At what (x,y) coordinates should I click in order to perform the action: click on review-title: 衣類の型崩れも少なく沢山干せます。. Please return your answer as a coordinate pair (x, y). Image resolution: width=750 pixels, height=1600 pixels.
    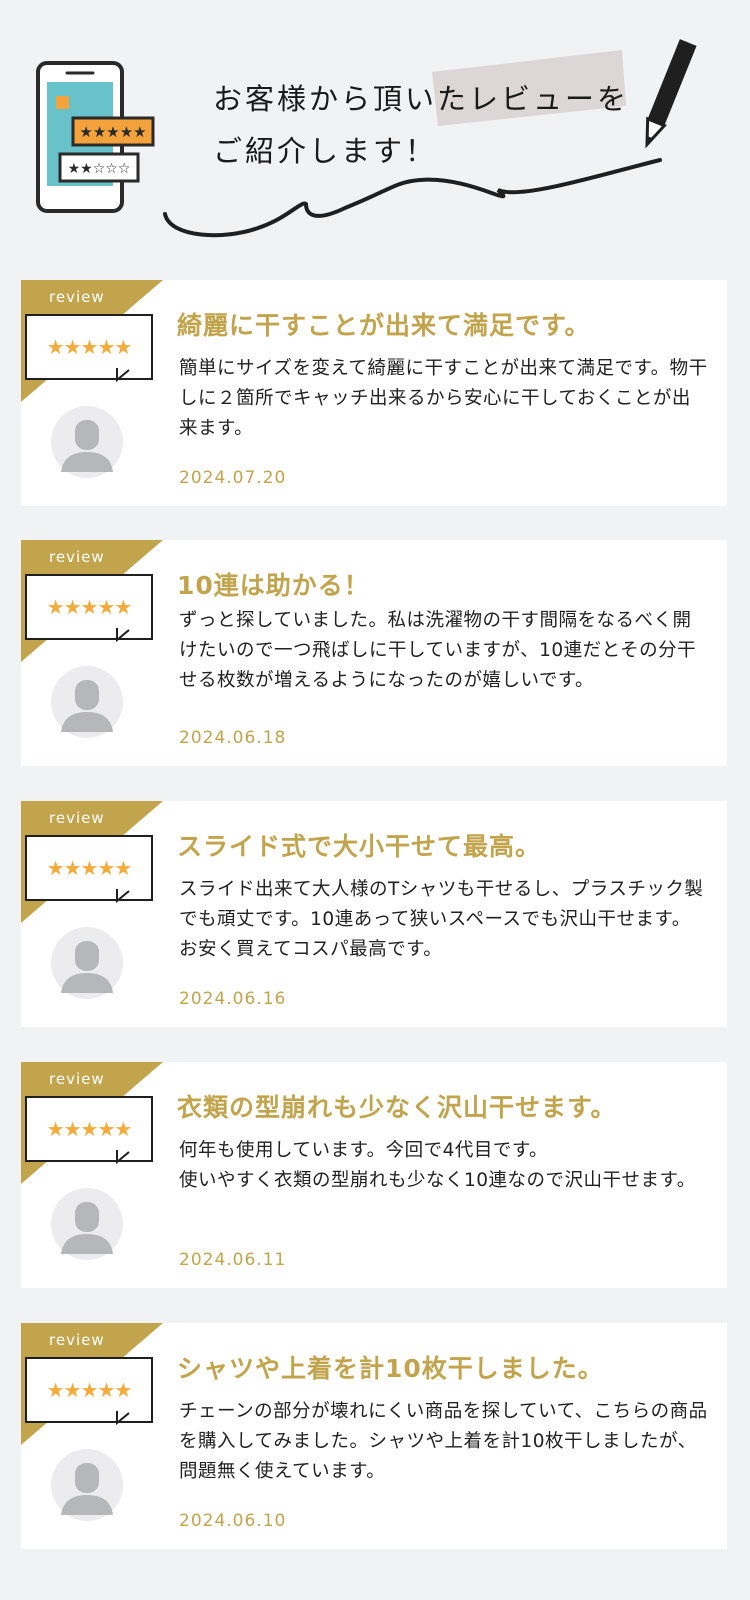
    Looking at the image, I should click on (397, 1107).